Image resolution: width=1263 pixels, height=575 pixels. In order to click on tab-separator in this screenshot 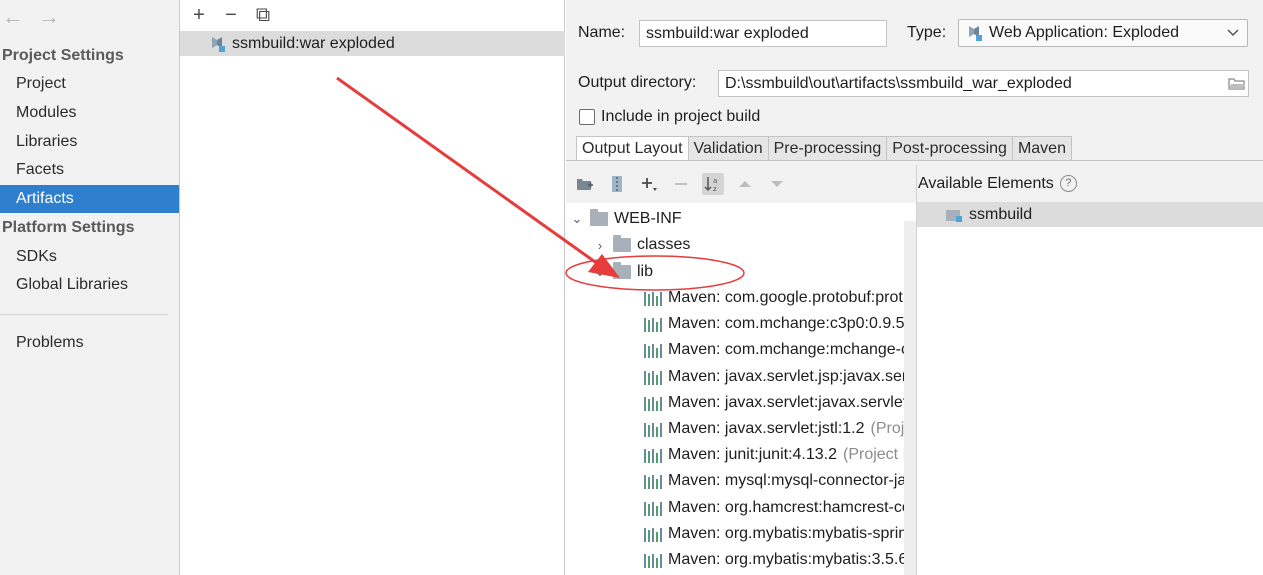, I will do `click(914, 160)`.